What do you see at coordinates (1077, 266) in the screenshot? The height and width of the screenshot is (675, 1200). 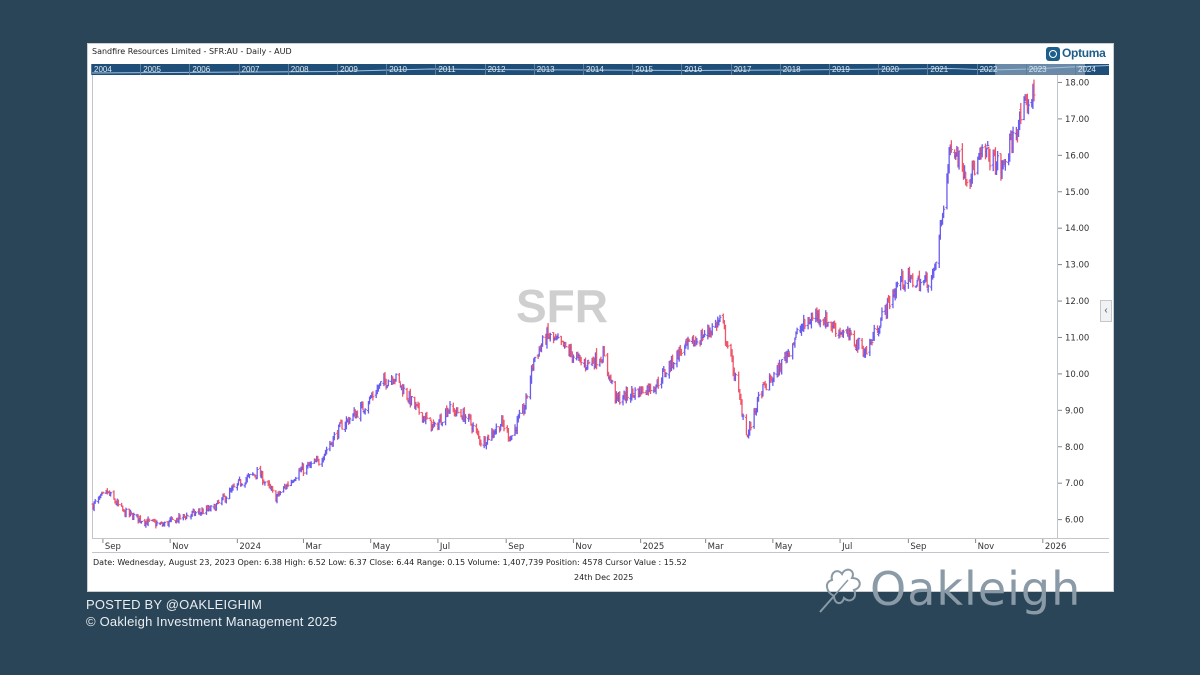 I see `y-tick-label: 13.00` at bounding box center [1077, 266].